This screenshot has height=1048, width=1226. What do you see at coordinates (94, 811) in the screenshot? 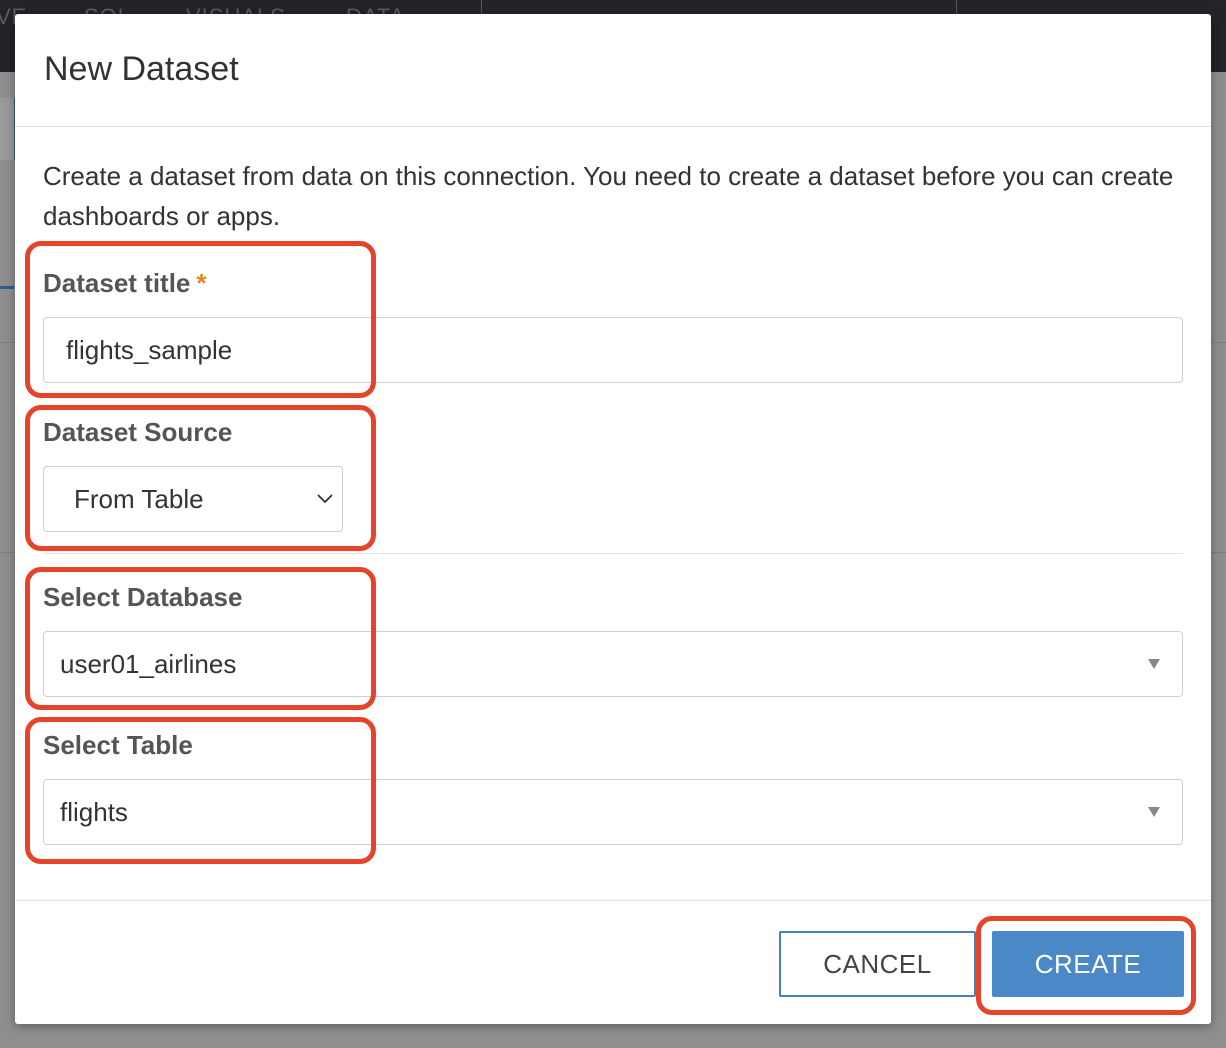
I see `select-table-value: flights` at bounding box center [94, 811].